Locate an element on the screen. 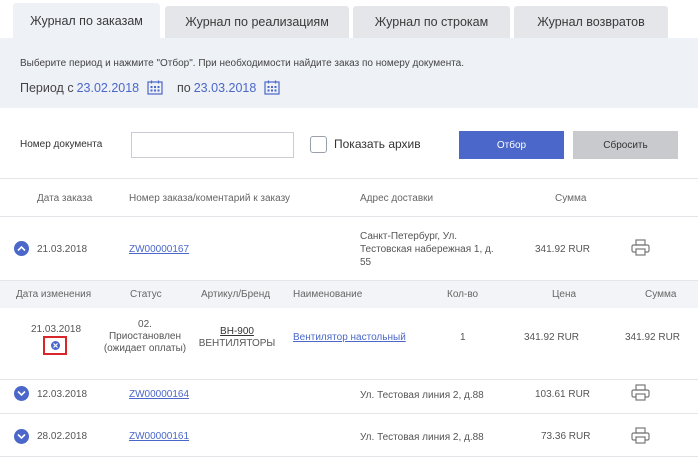 The height and width of the screenshot is (465, 698). period-to: по 23.03.2018 is located at coordinates (228, 87).